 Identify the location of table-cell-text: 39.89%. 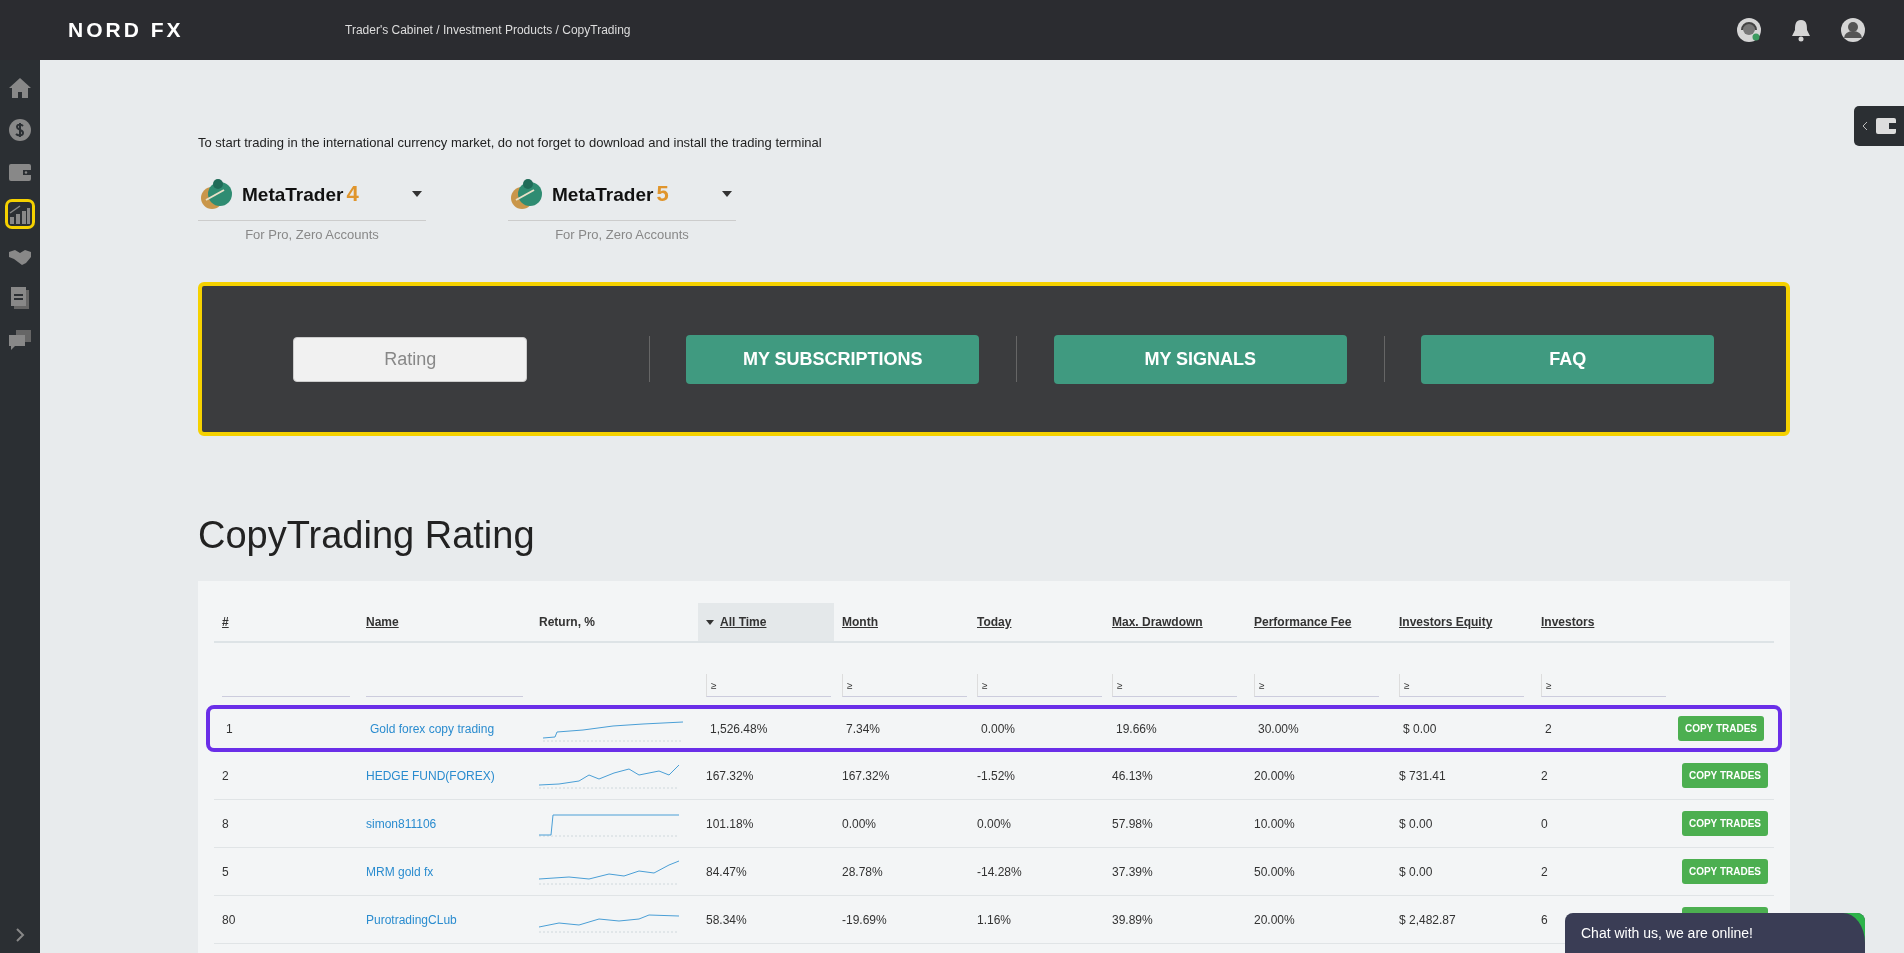
(1132, 919).